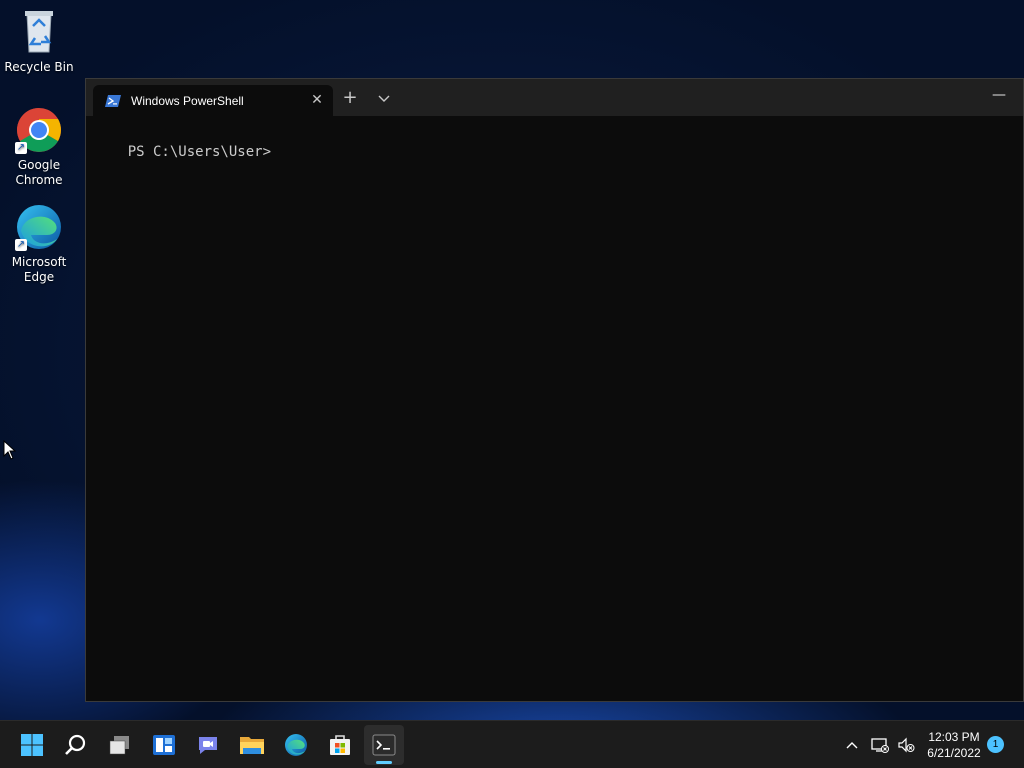 The width and height of the screenshot is (1024, 768). I want to click on chat-button, so click(208, 745).